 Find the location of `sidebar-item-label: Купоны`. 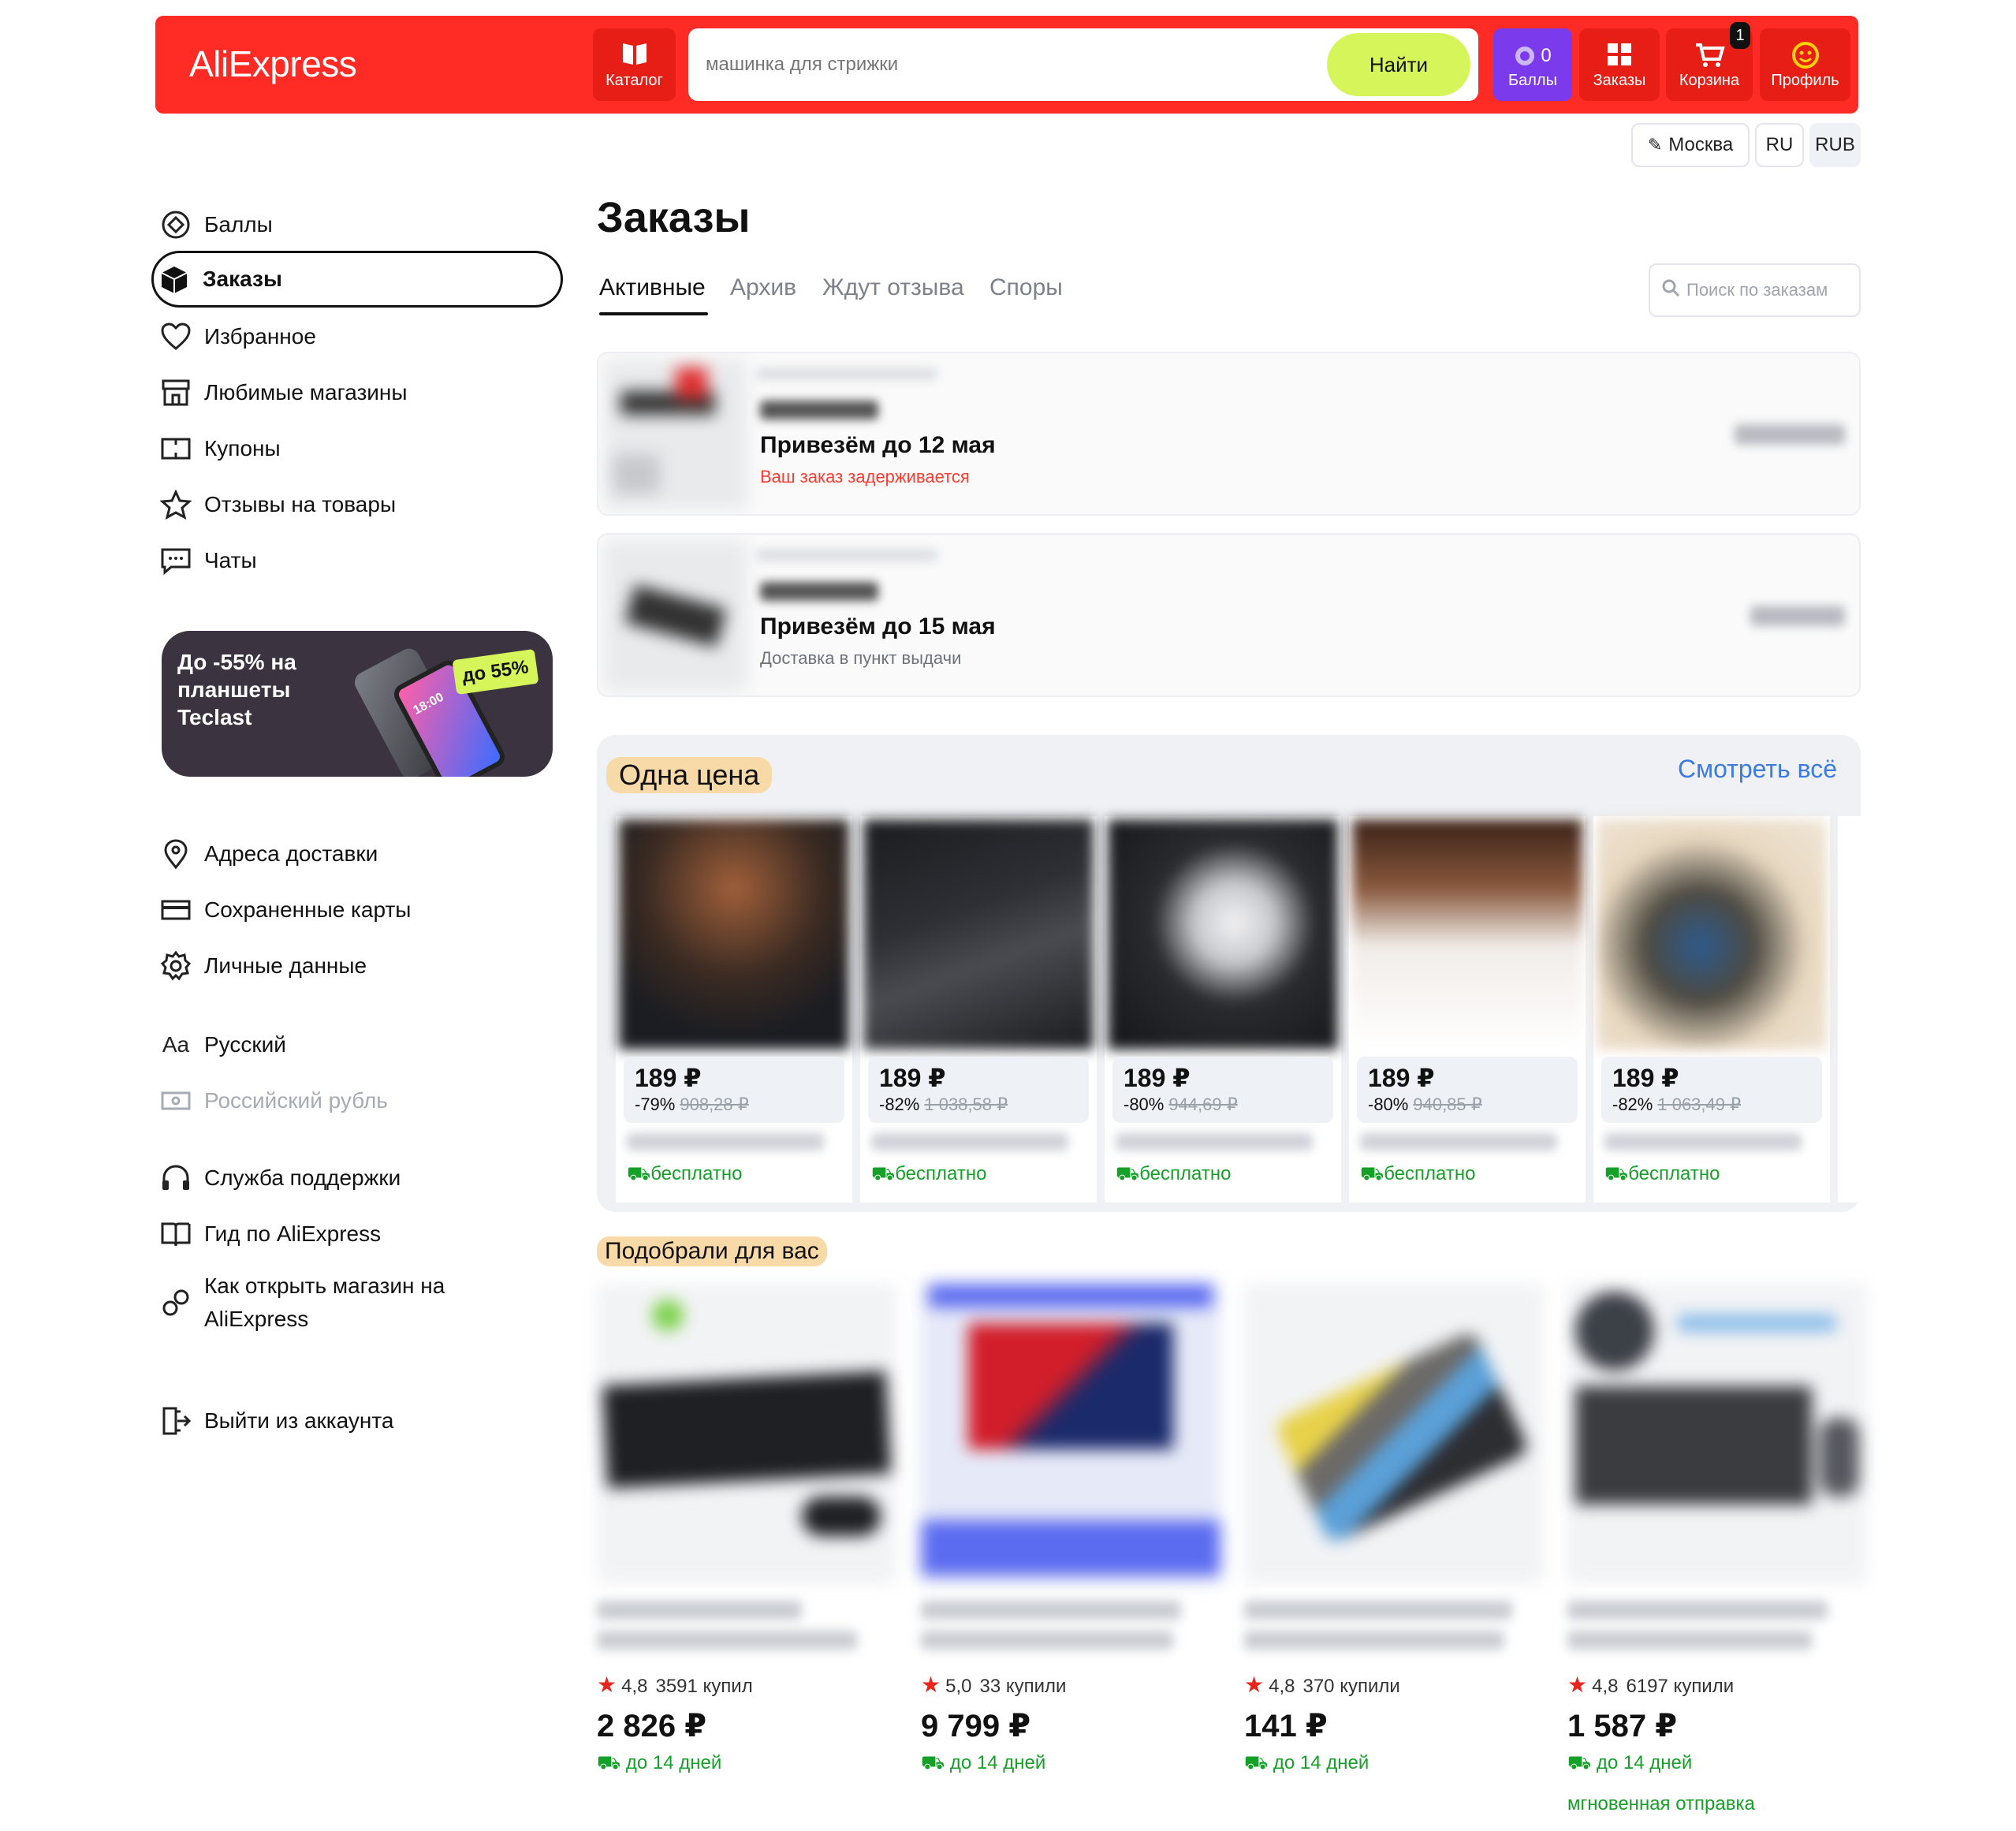

sidebar-item-label: Купоны is located at coordinates (243, 448).